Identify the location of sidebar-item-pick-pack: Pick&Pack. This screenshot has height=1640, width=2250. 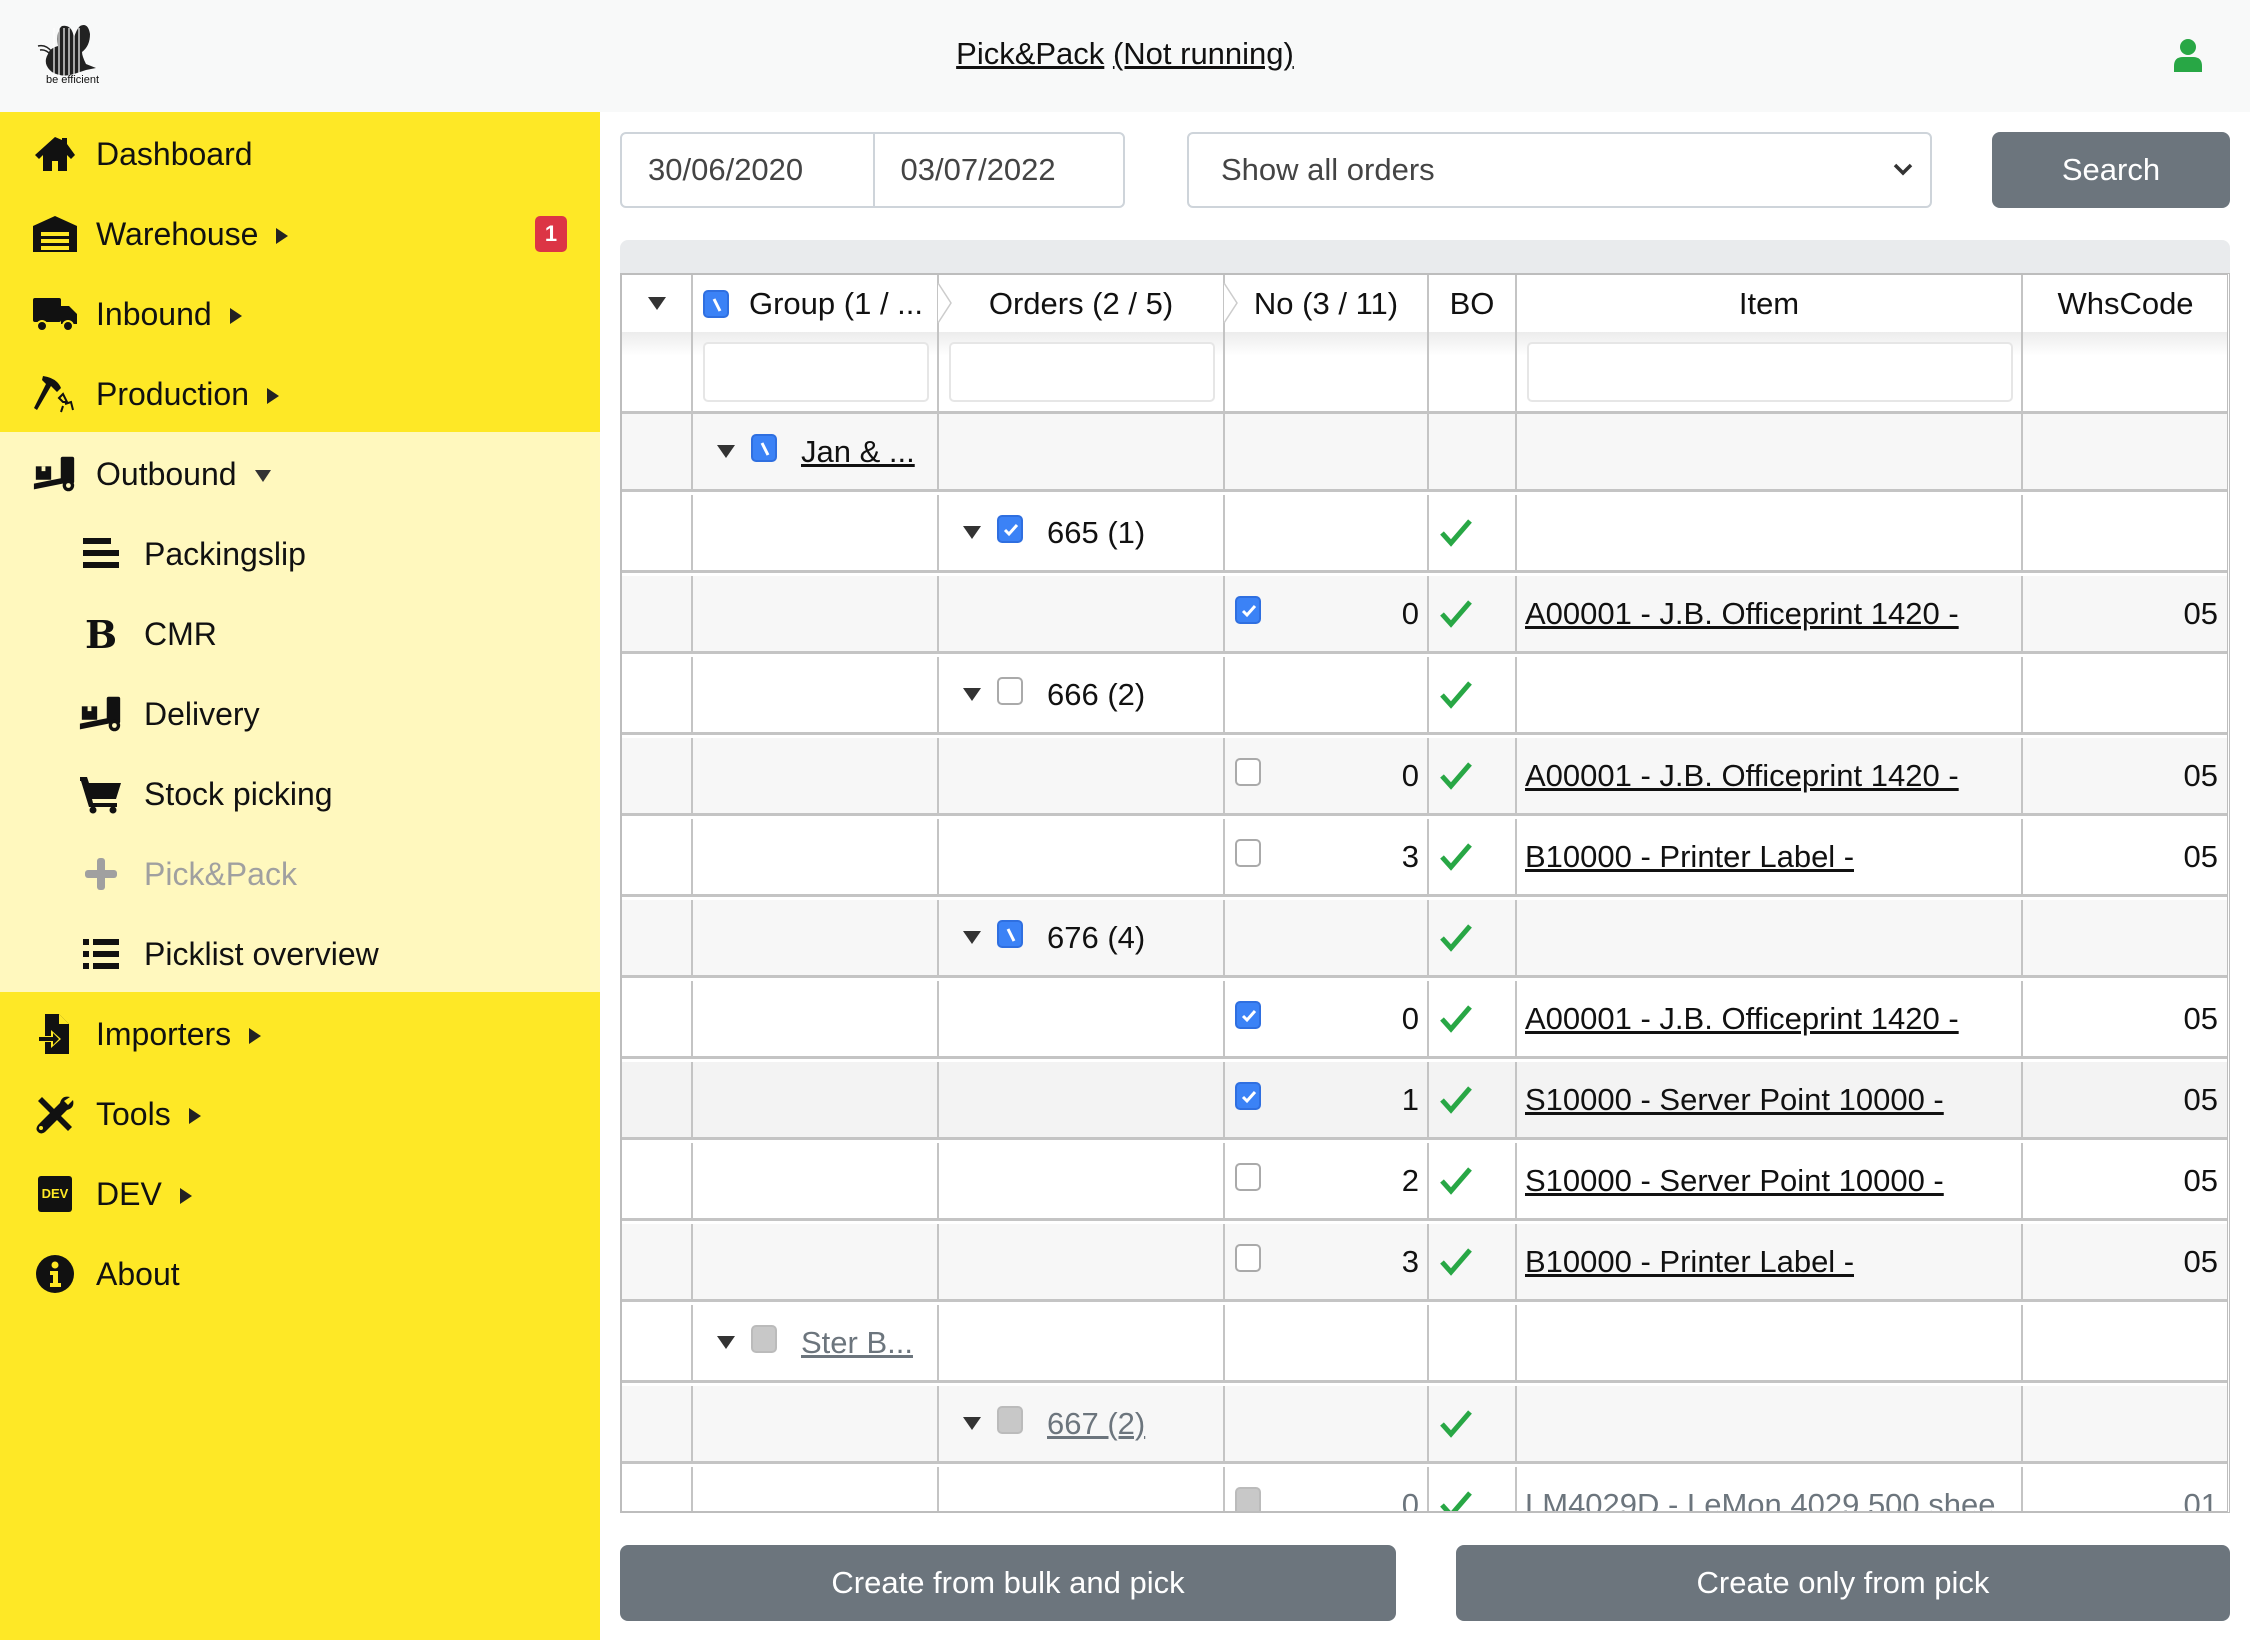
(300, 874).